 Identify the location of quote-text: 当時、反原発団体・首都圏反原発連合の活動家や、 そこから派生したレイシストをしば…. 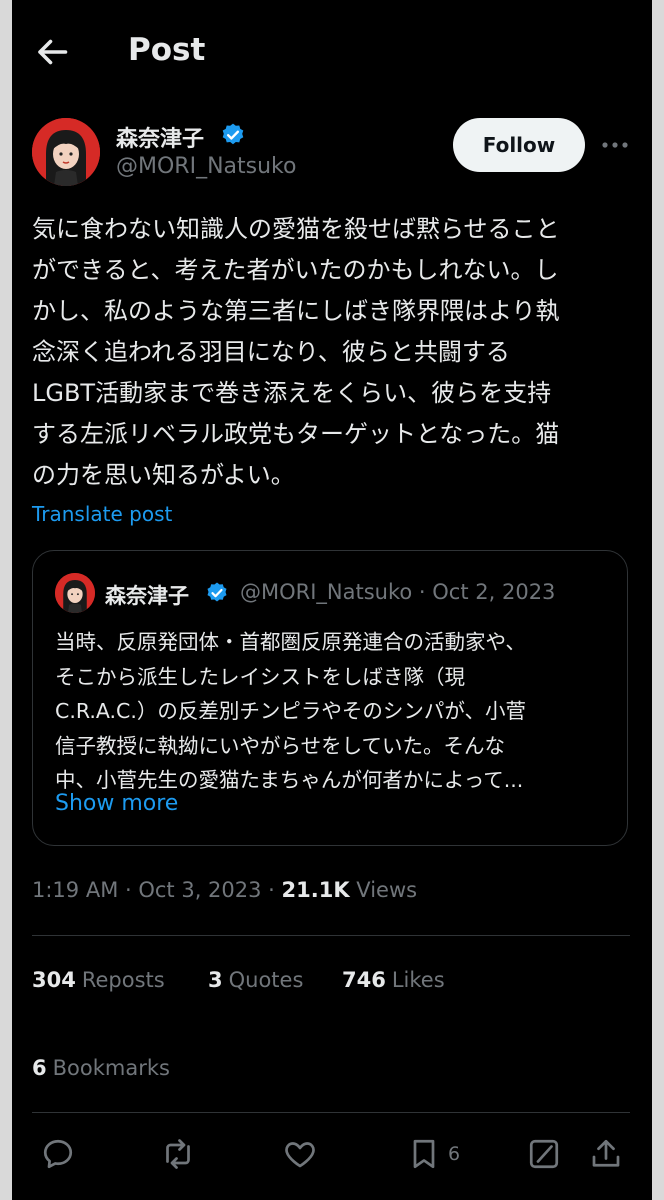
(290, 711).